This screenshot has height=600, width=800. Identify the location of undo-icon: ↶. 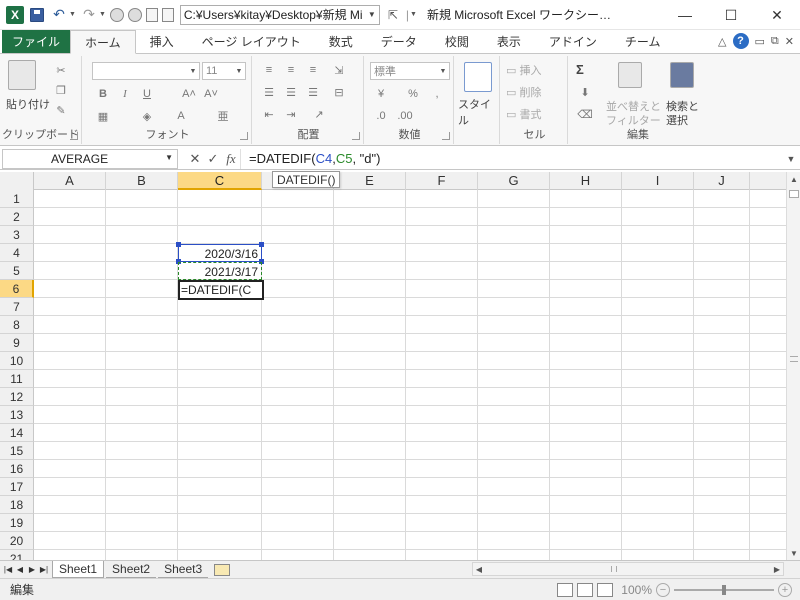
(59, 15).